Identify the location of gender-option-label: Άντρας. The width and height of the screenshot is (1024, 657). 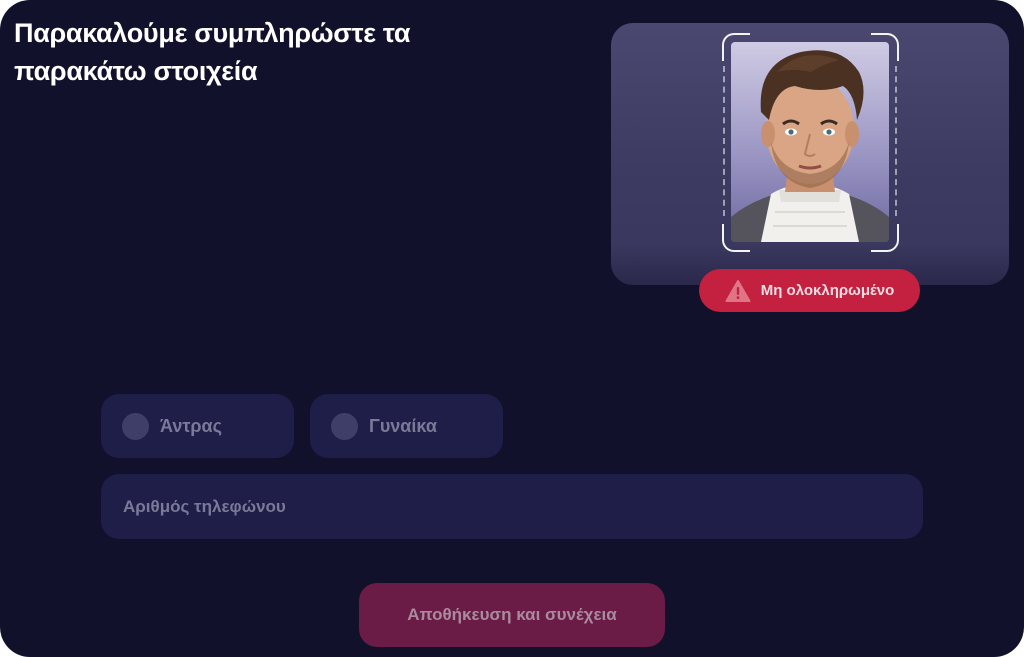
(191, 425).